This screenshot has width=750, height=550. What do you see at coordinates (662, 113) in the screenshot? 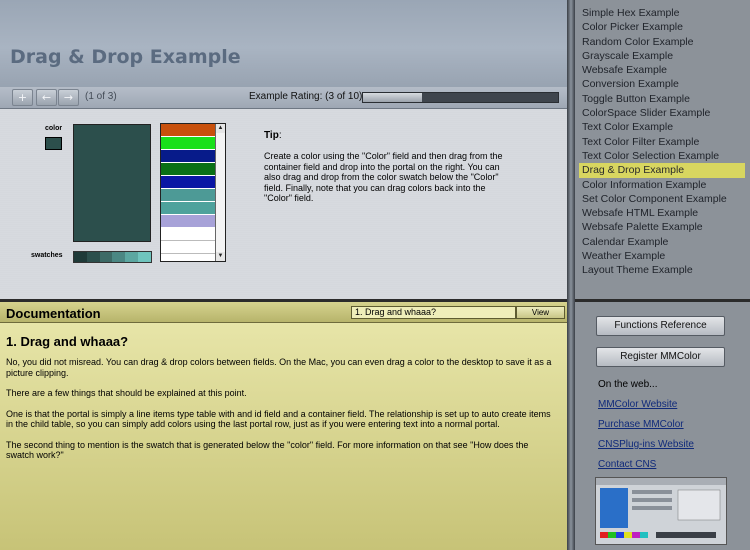
I see `example-list-item: ColorSpace Slider Example` at bounding box center [662, 113].